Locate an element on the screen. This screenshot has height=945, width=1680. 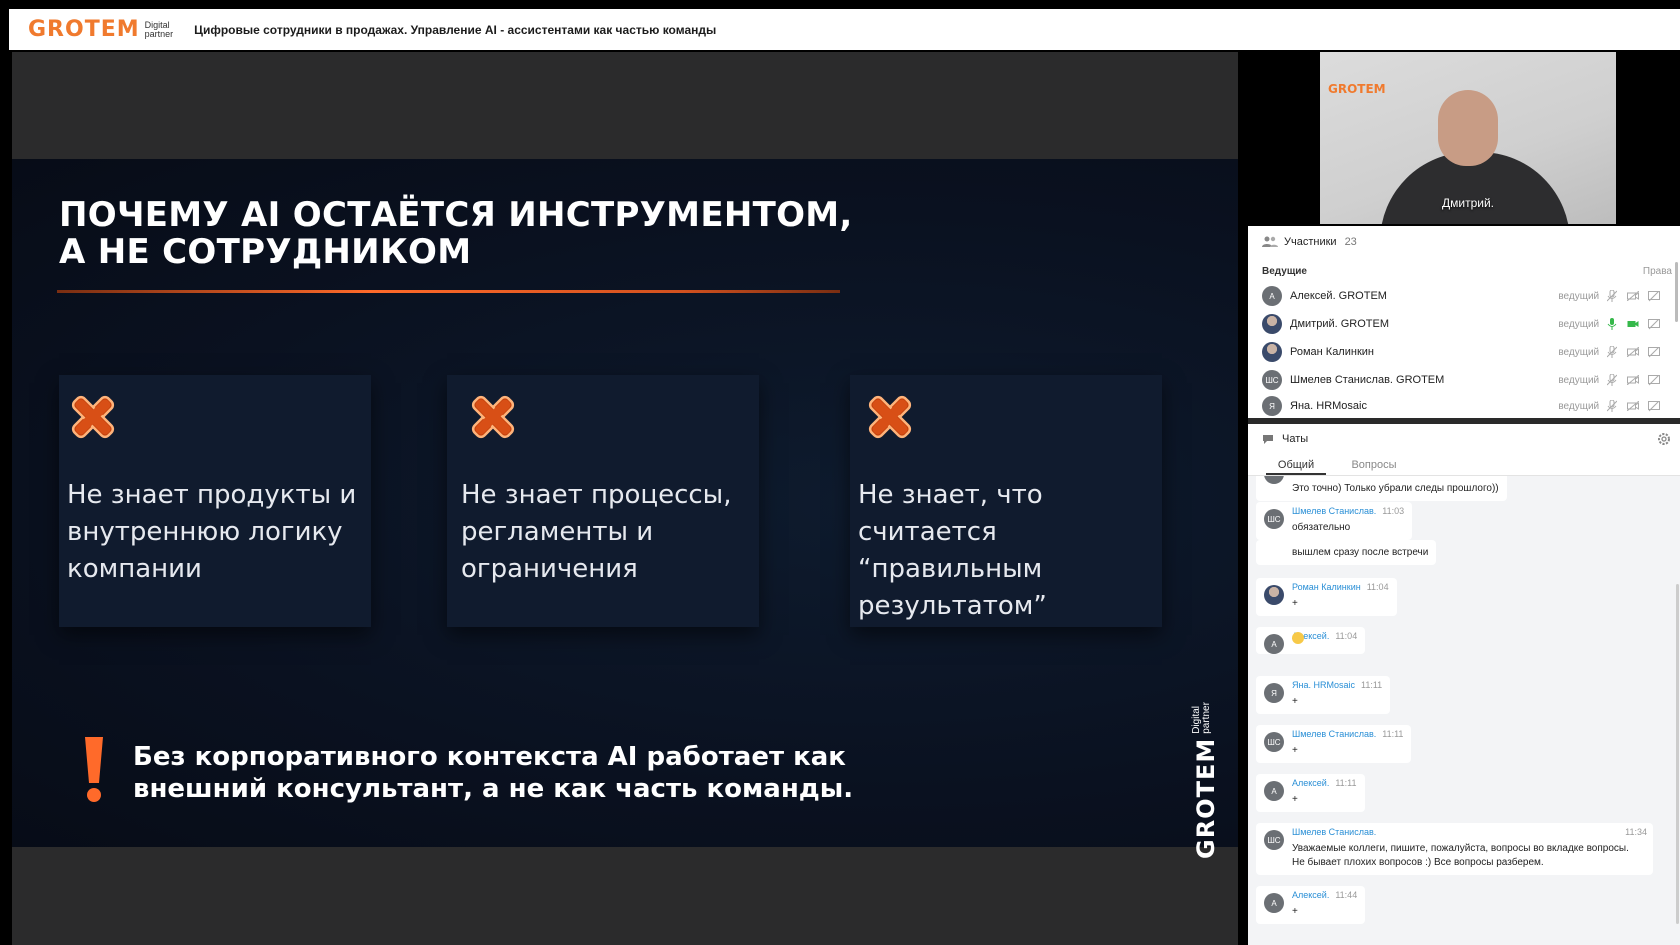
participants-count: 23 is located at coordinates (1350, 242).